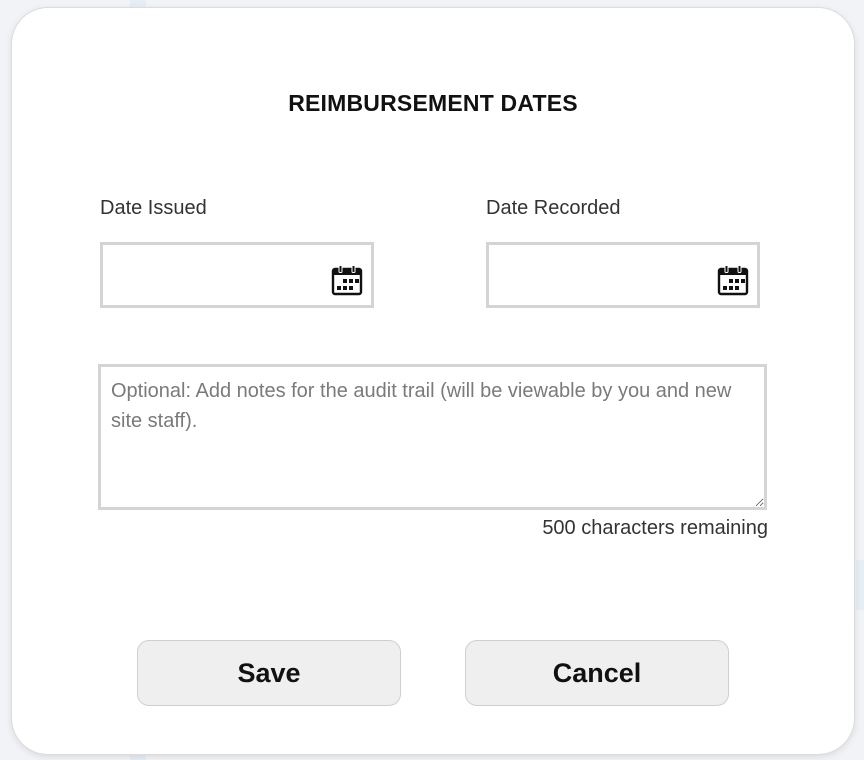 The width and height of the screenshot is (864, 760). Describe the element at coordinates (553, 208) in the screenshot. I see `date-recorded-label: Date Recorded` at that location.